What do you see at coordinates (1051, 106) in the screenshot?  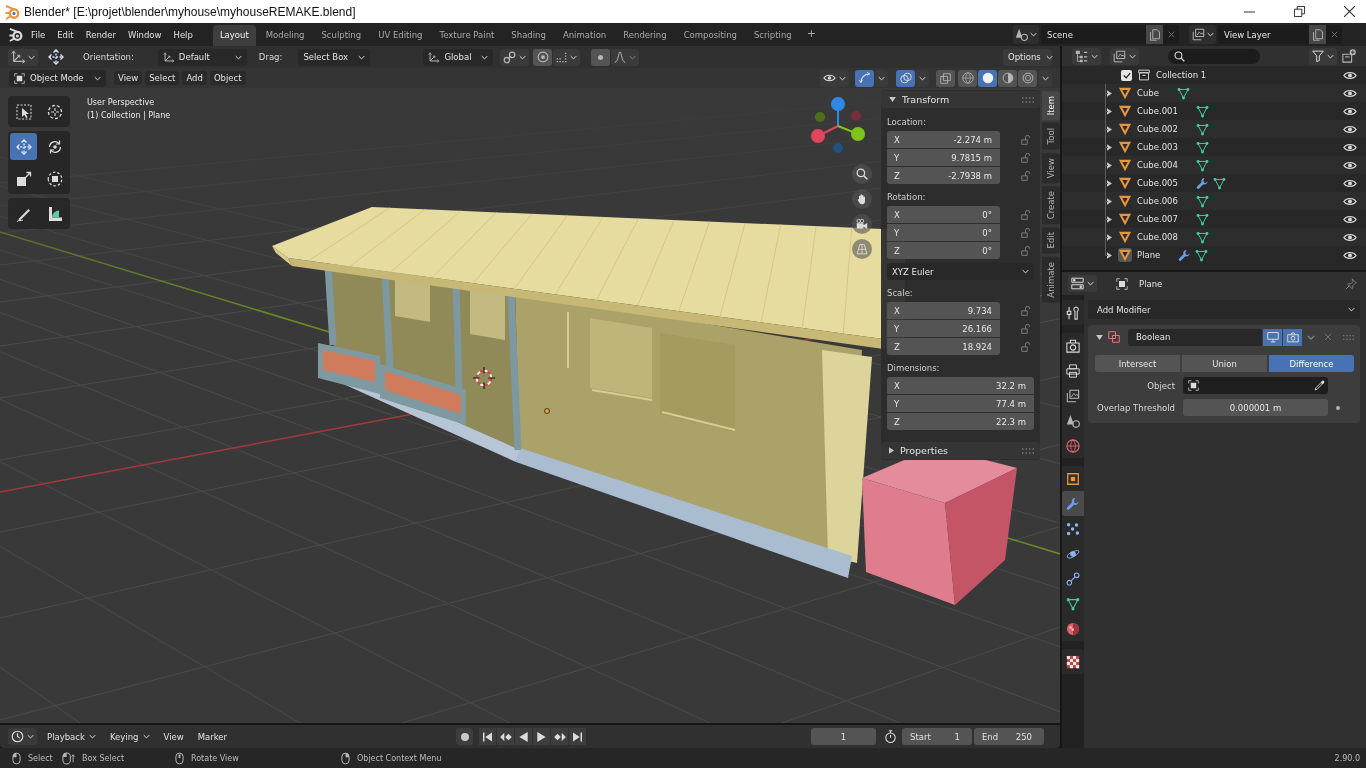 I see `sidebar-tab: Item` at bounding box center [1051, 106].